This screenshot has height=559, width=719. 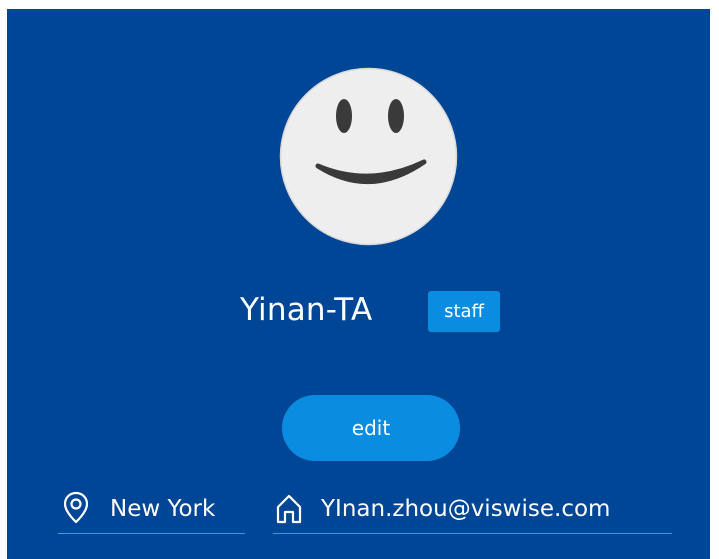 I want to click on location-value: New York, so click(x=163, y=509).